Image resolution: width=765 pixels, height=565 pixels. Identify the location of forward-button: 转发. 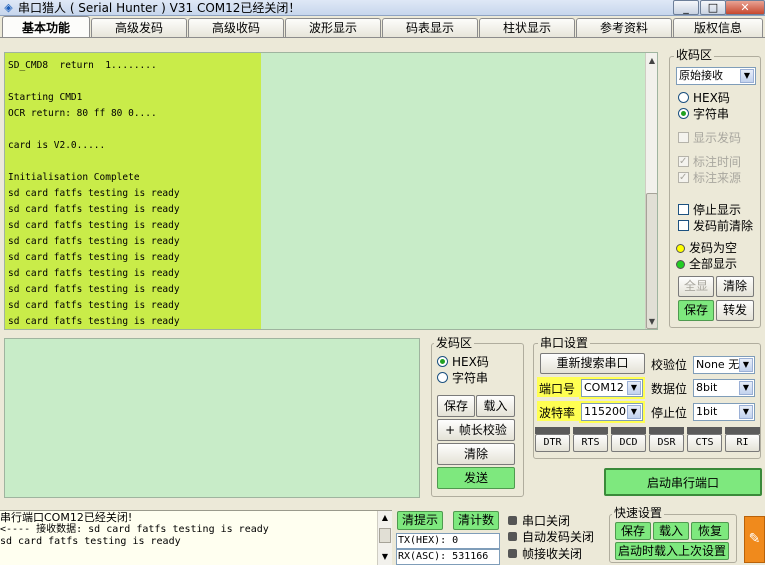
(735, 310).